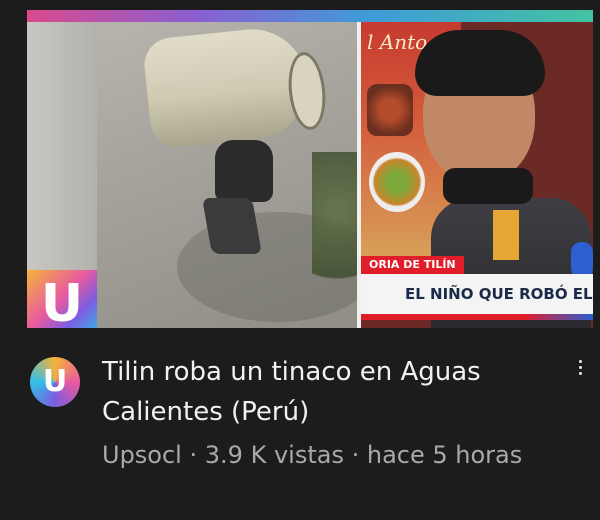 The image size is (600, 520). Describe the element at coordinates (142, 455) in the screenshot. I see `channel-name: Upsocl` at that location.